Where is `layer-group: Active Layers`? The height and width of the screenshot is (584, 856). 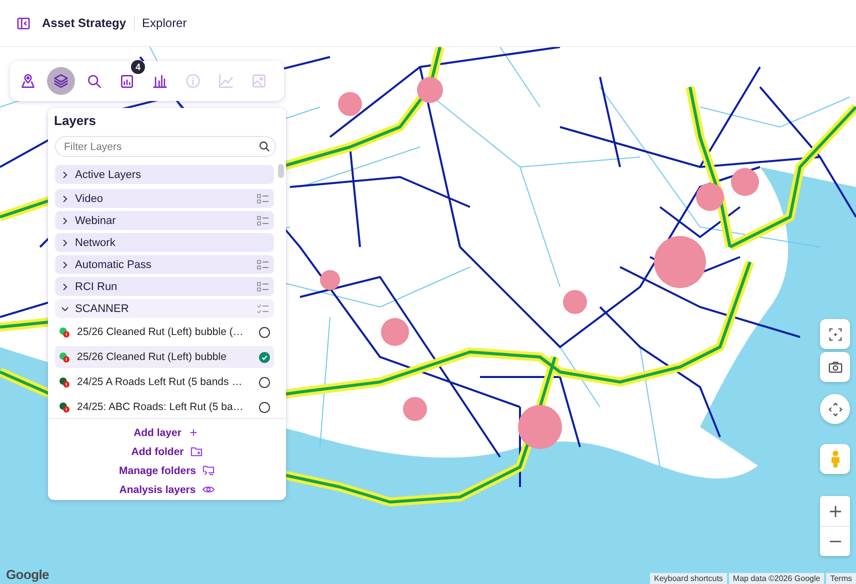
layer-group: Active Layers is located at coordinates (164, 174).